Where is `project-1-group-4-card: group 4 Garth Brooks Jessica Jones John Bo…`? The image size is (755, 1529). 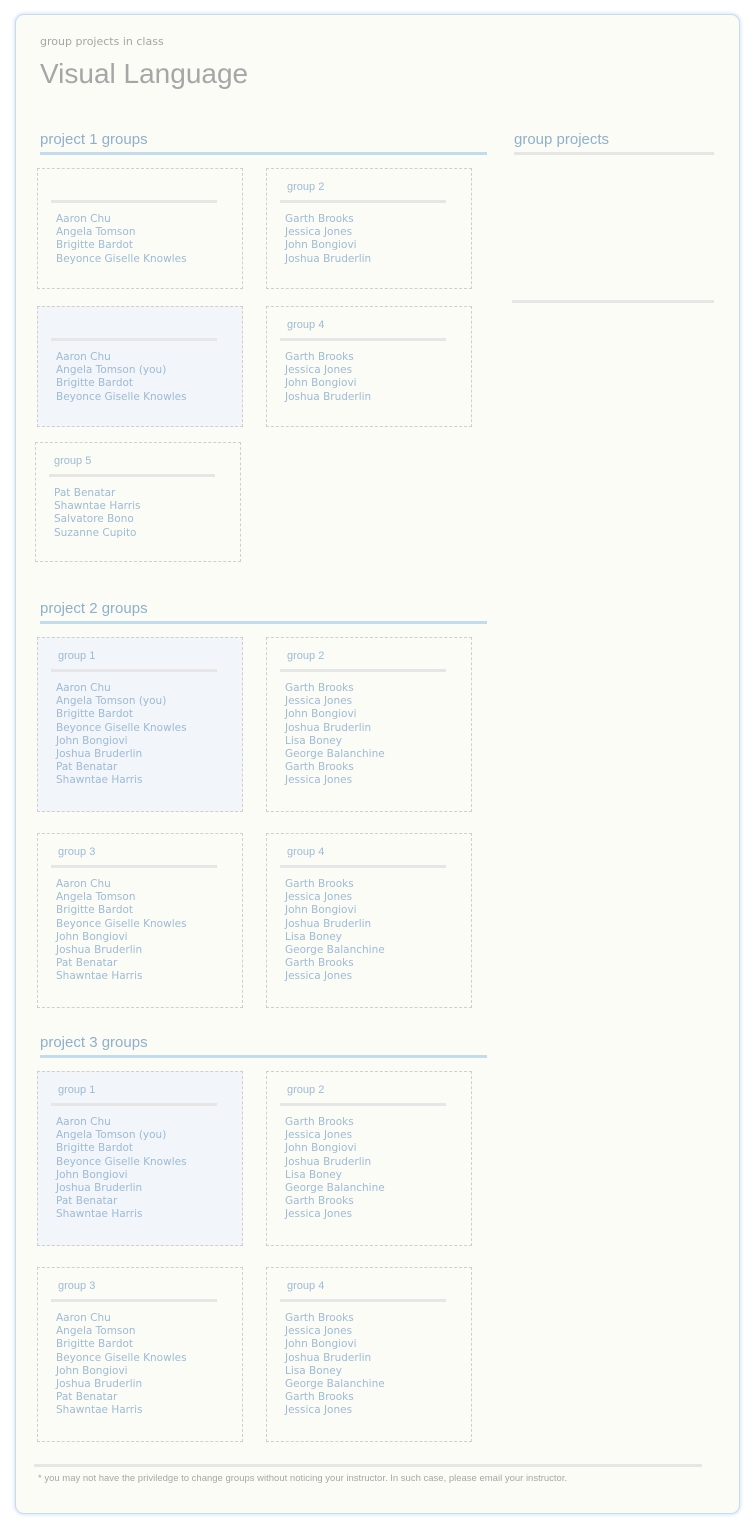 project-1-group-4-card: group 4 Garth Brooks Jessica Jones John Bo… is located at coordinates (369, 366).